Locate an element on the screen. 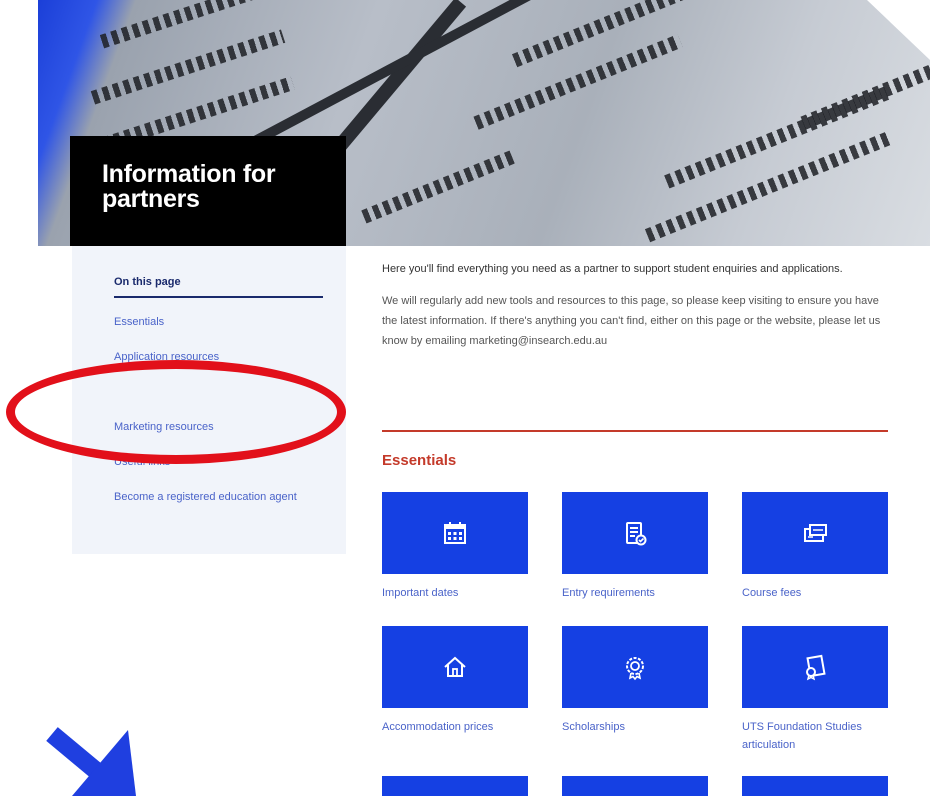  certificate-icon is located at coordinates (816, 667).